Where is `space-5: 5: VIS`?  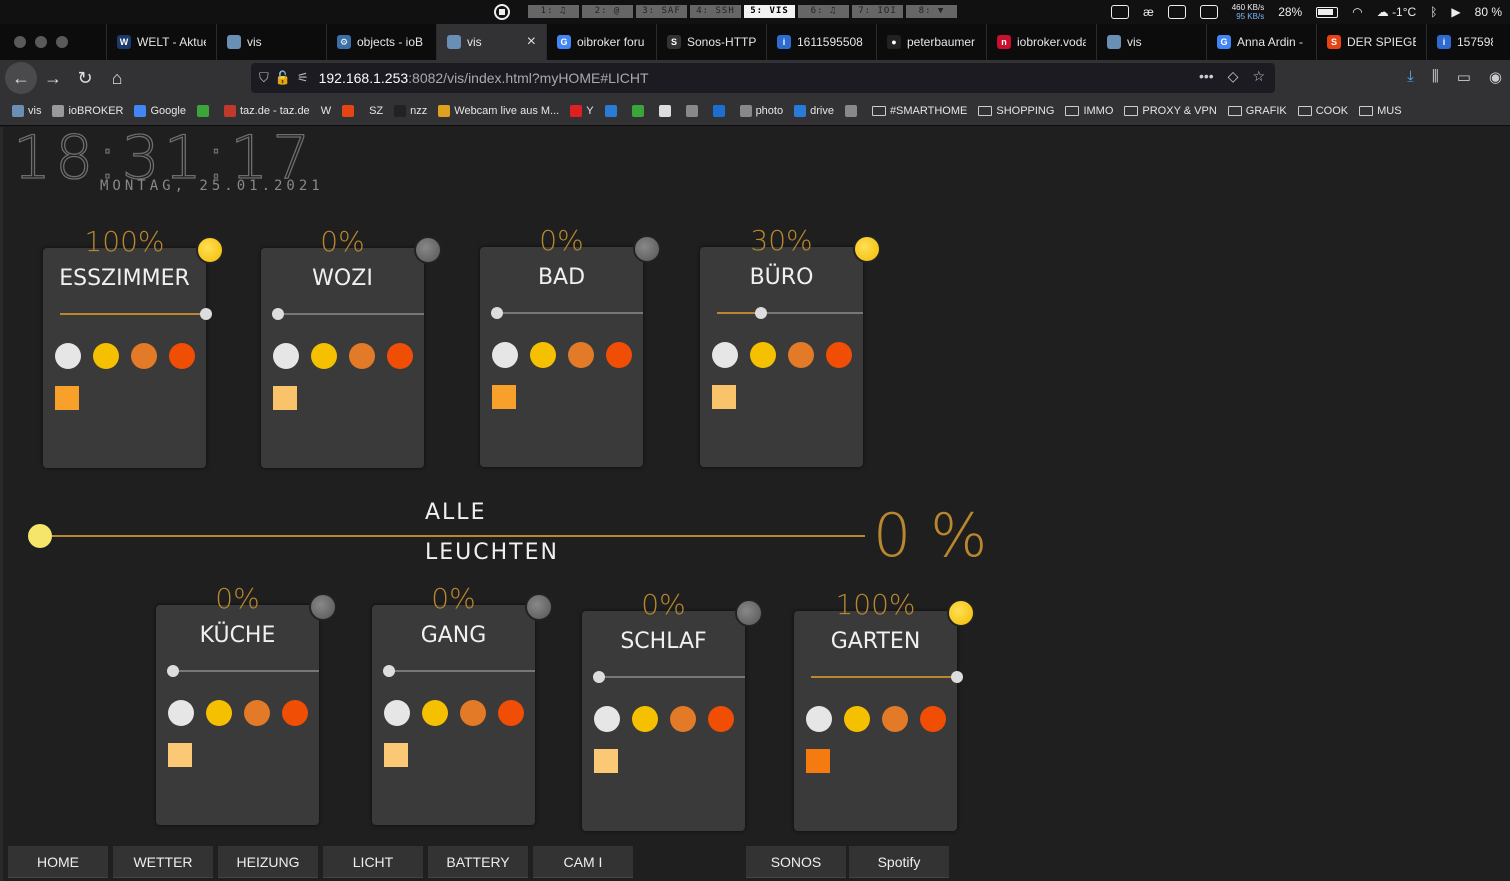
space-5: 5: VIS is located at coordinates (769, 11).